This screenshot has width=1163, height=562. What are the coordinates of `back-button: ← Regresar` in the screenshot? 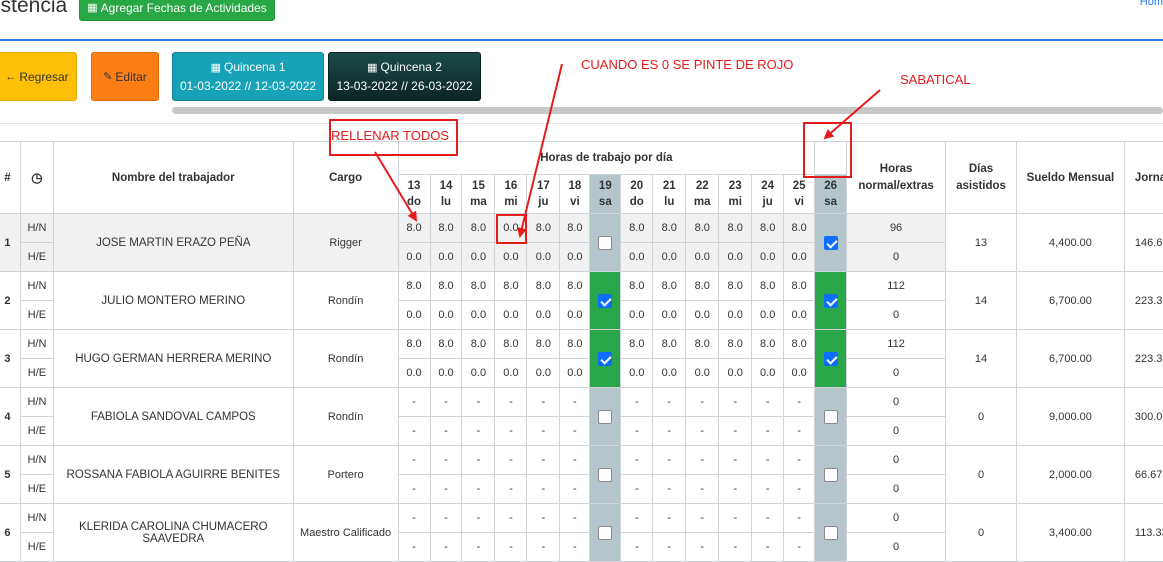 It's located at (38, 76).